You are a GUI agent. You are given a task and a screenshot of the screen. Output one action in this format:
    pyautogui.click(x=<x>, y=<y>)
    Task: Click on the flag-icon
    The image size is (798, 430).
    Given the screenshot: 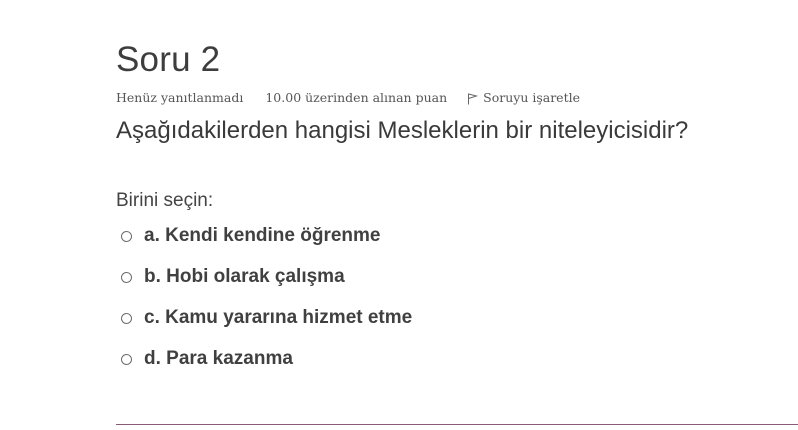 What is the action you would take?
    pyautogui.click(x=473, y=99)
    